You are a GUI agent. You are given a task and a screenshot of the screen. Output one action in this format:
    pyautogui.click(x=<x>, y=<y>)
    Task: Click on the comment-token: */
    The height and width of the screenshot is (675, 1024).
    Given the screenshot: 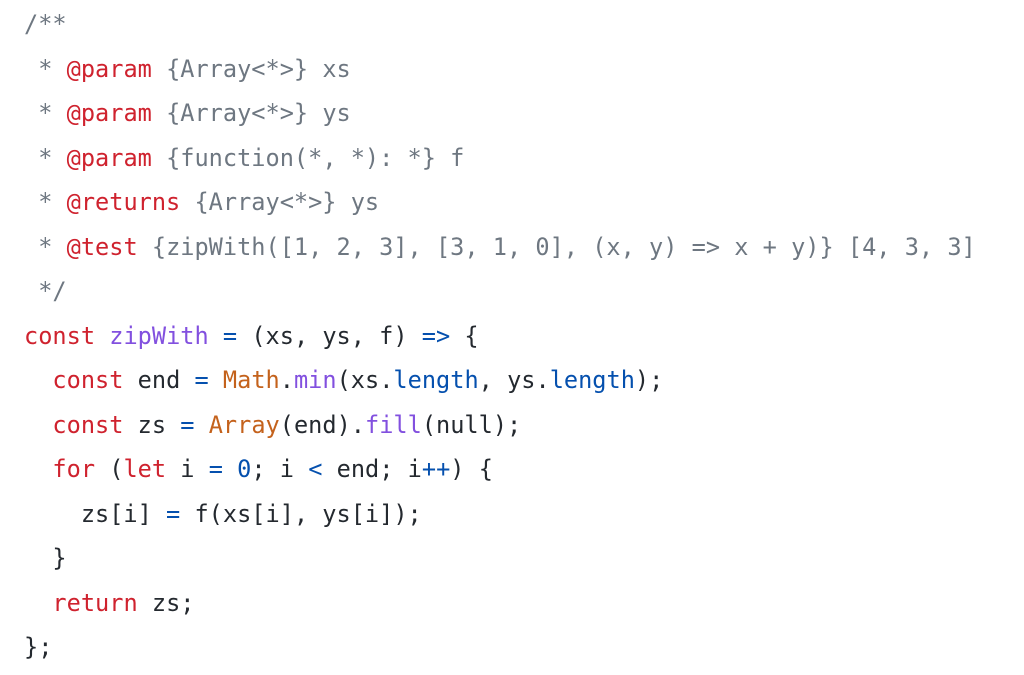 What is the action you would take?
    pyautogui.click(x=45, y=291)
    